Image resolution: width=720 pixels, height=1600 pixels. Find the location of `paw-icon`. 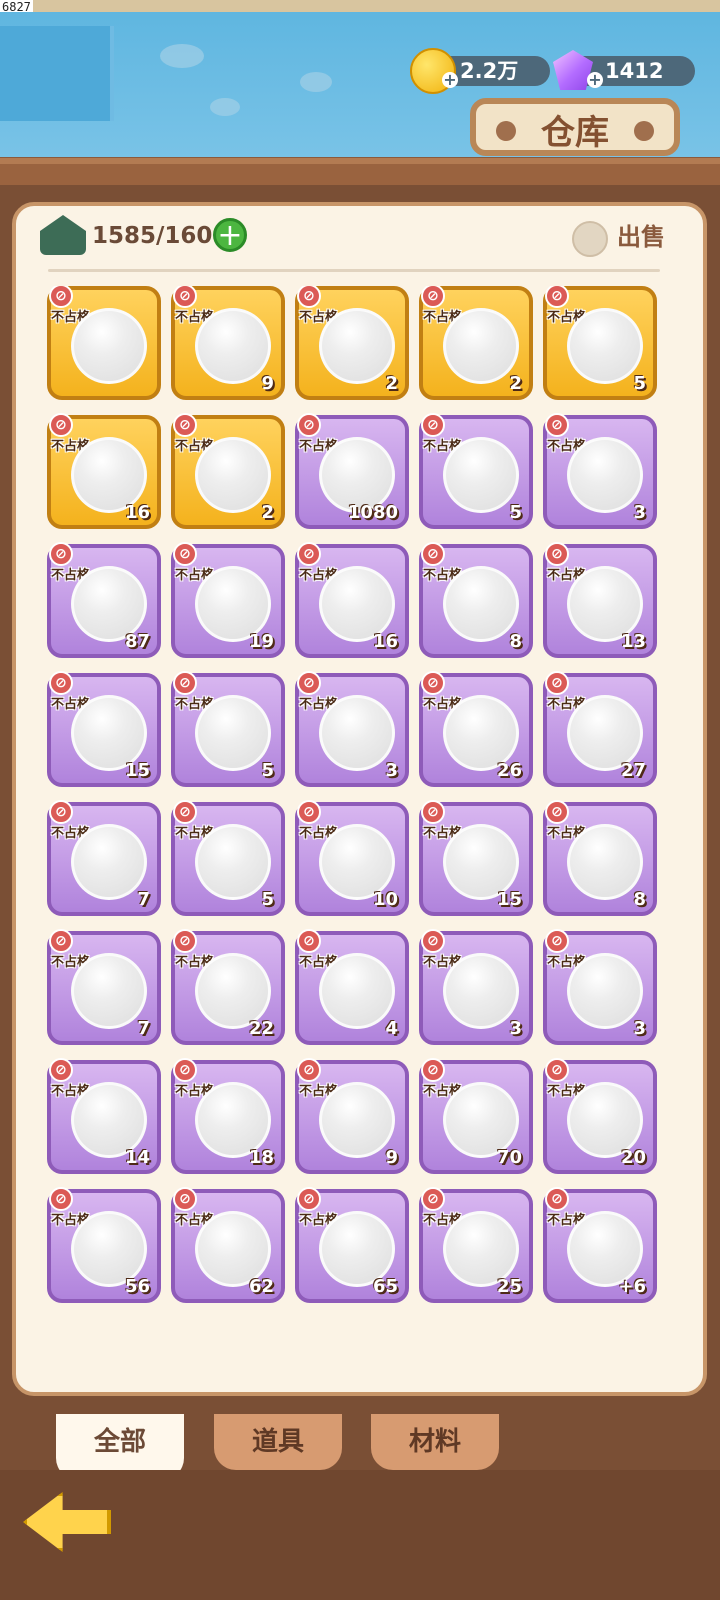

paw-icon is located at coordinates (644, 131).